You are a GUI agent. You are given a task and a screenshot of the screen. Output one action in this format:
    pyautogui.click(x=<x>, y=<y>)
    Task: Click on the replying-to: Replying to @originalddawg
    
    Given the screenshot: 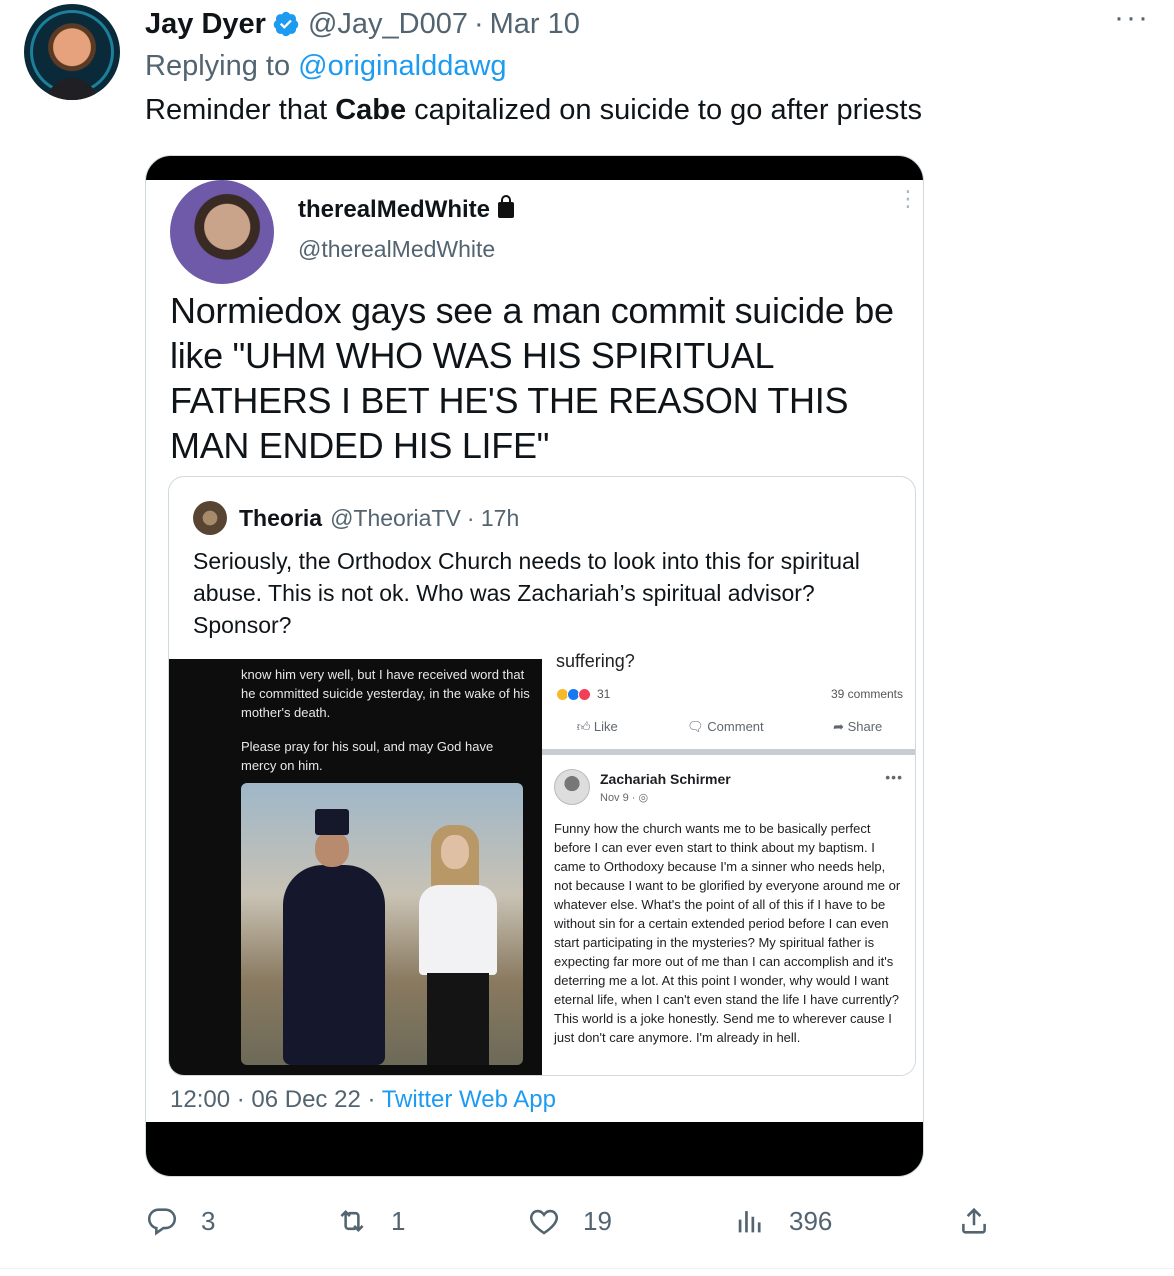 What is the action you would take?
    pyautogui.click(x=326, y=66)
    